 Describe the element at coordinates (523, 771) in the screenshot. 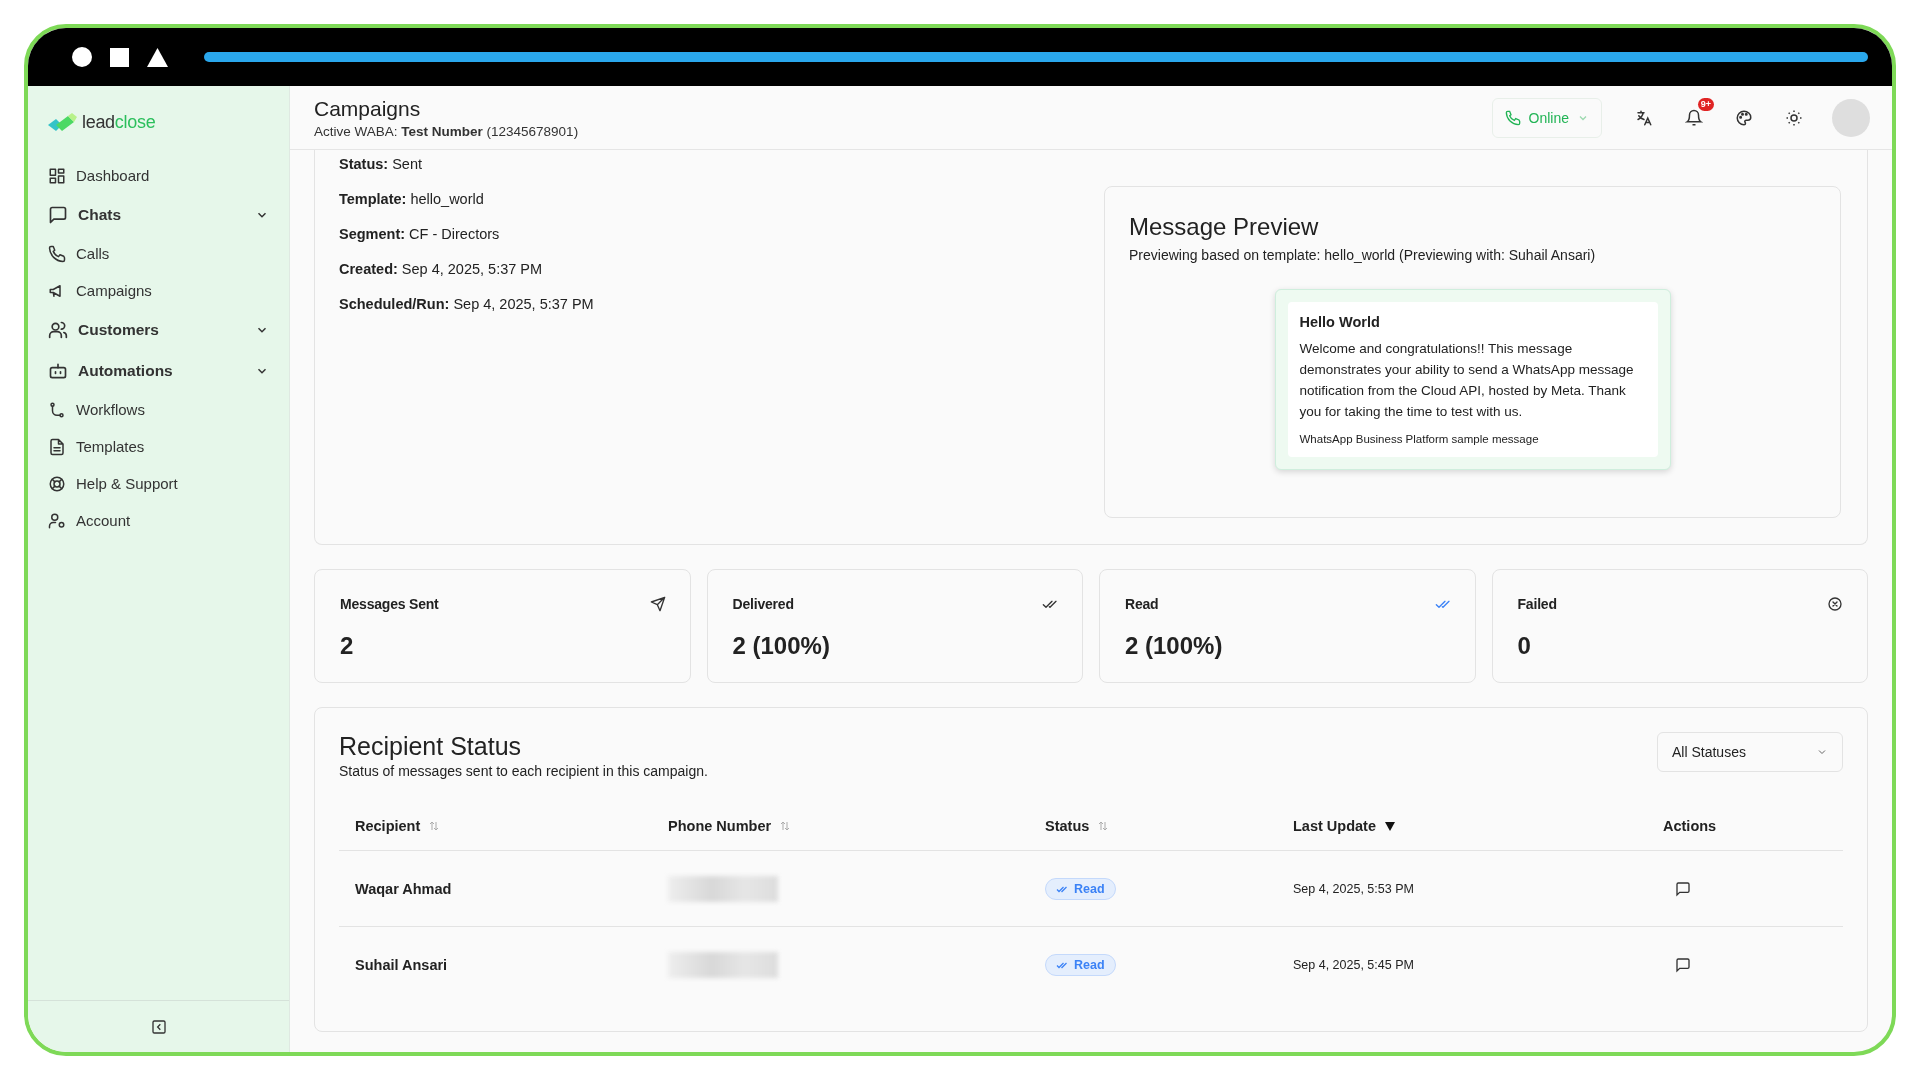

I see `section-subtitle: Status of messages sent to each recipient in this campaign.` at that location.